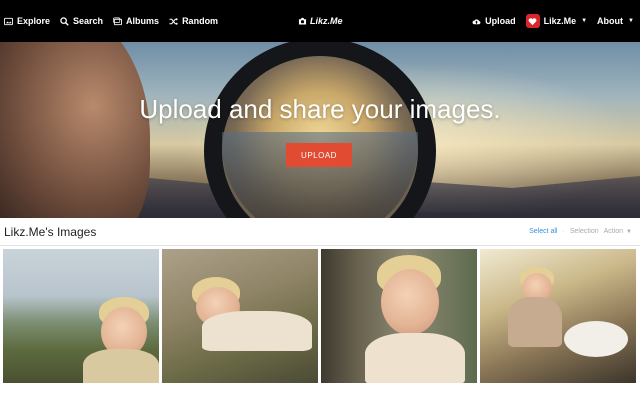  Describe the element at coordinates (88, 21) in the screenshot. I see `nav-search-label: Search` at that location.